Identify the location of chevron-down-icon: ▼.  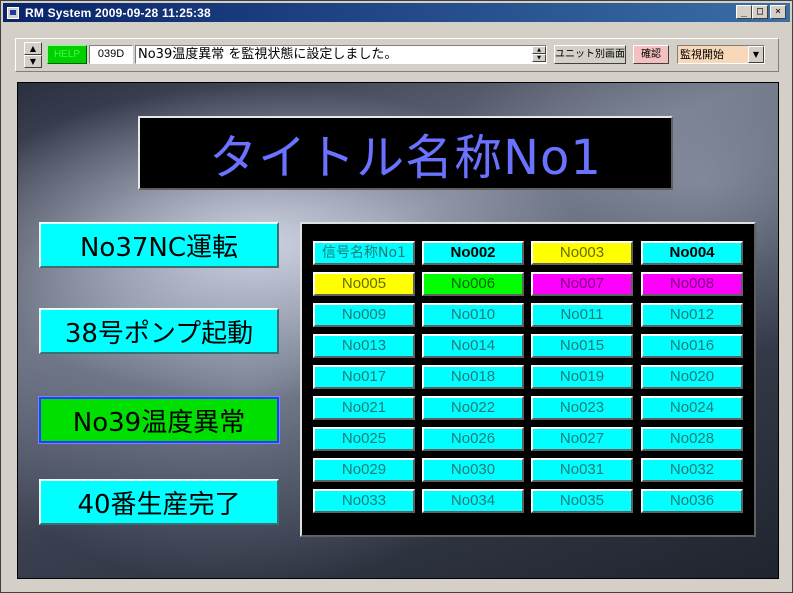
(756, 54).